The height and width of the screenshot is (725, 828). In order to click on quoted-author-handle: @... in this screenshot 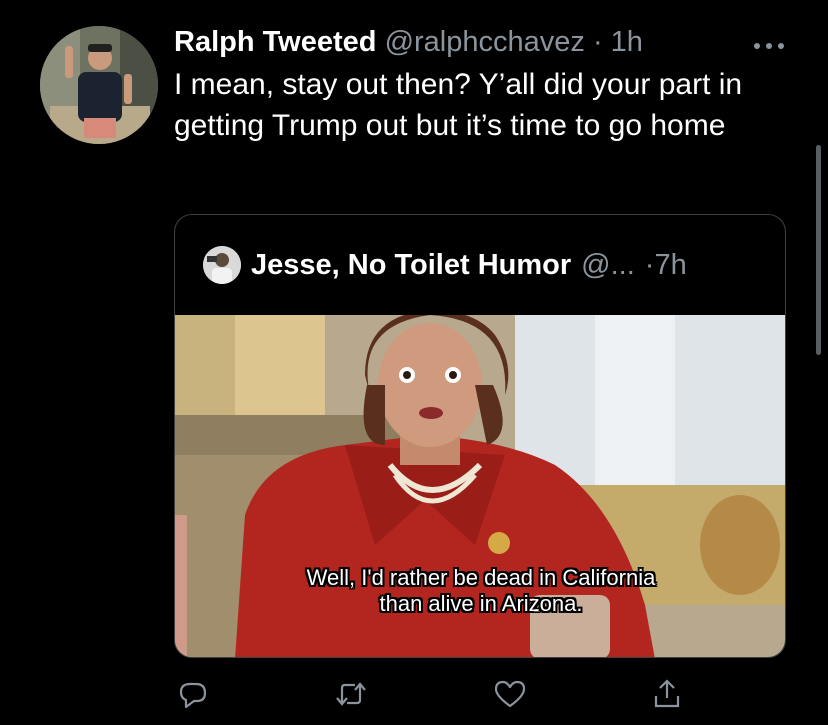, I will do `click(608, 265)`.